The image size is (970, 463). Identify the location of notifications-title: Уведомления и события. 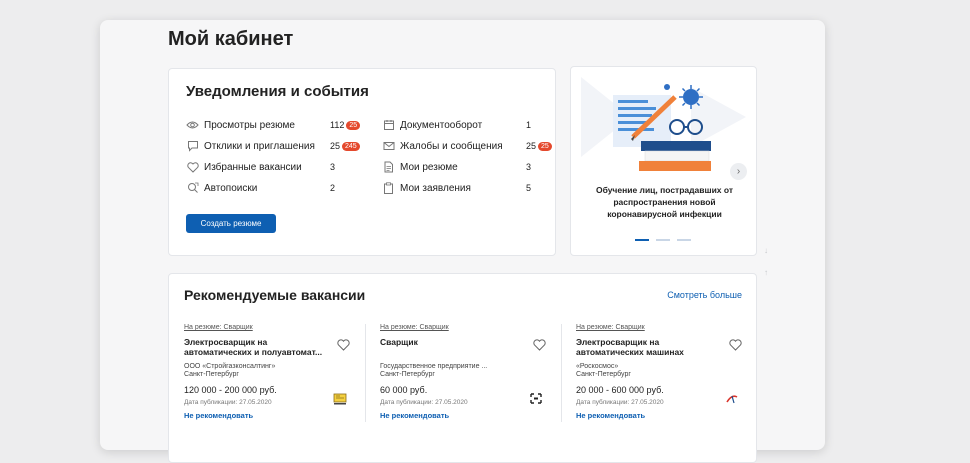
(277, 91).